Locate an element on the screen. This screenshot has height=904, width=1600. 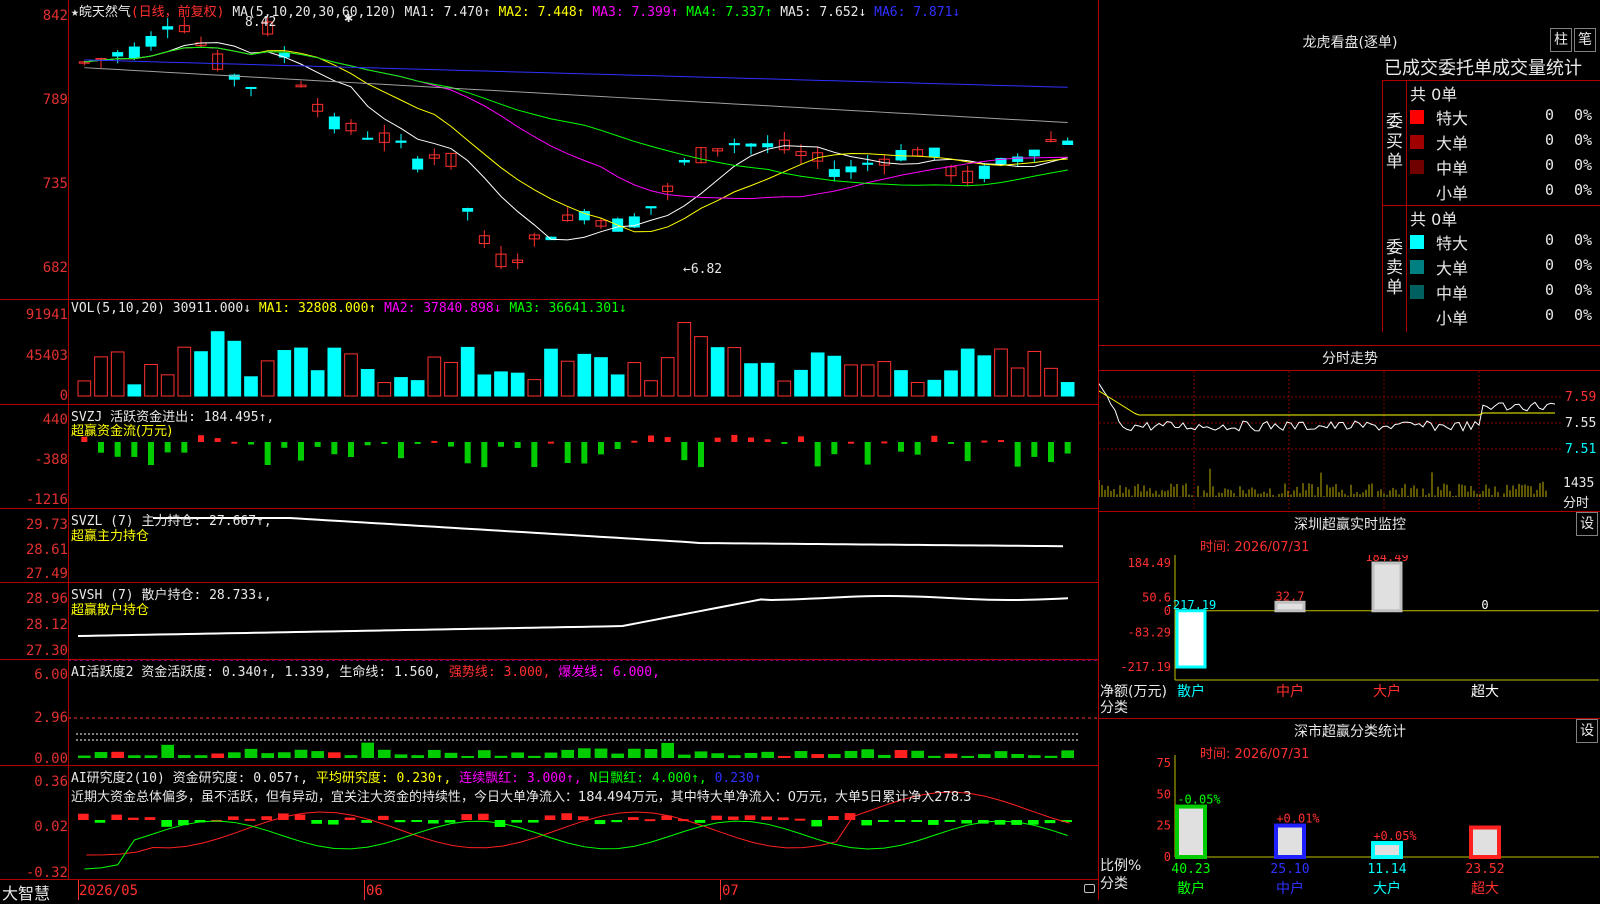
buy-row: 小单 0 0% is located at coordinates (1504, 191).